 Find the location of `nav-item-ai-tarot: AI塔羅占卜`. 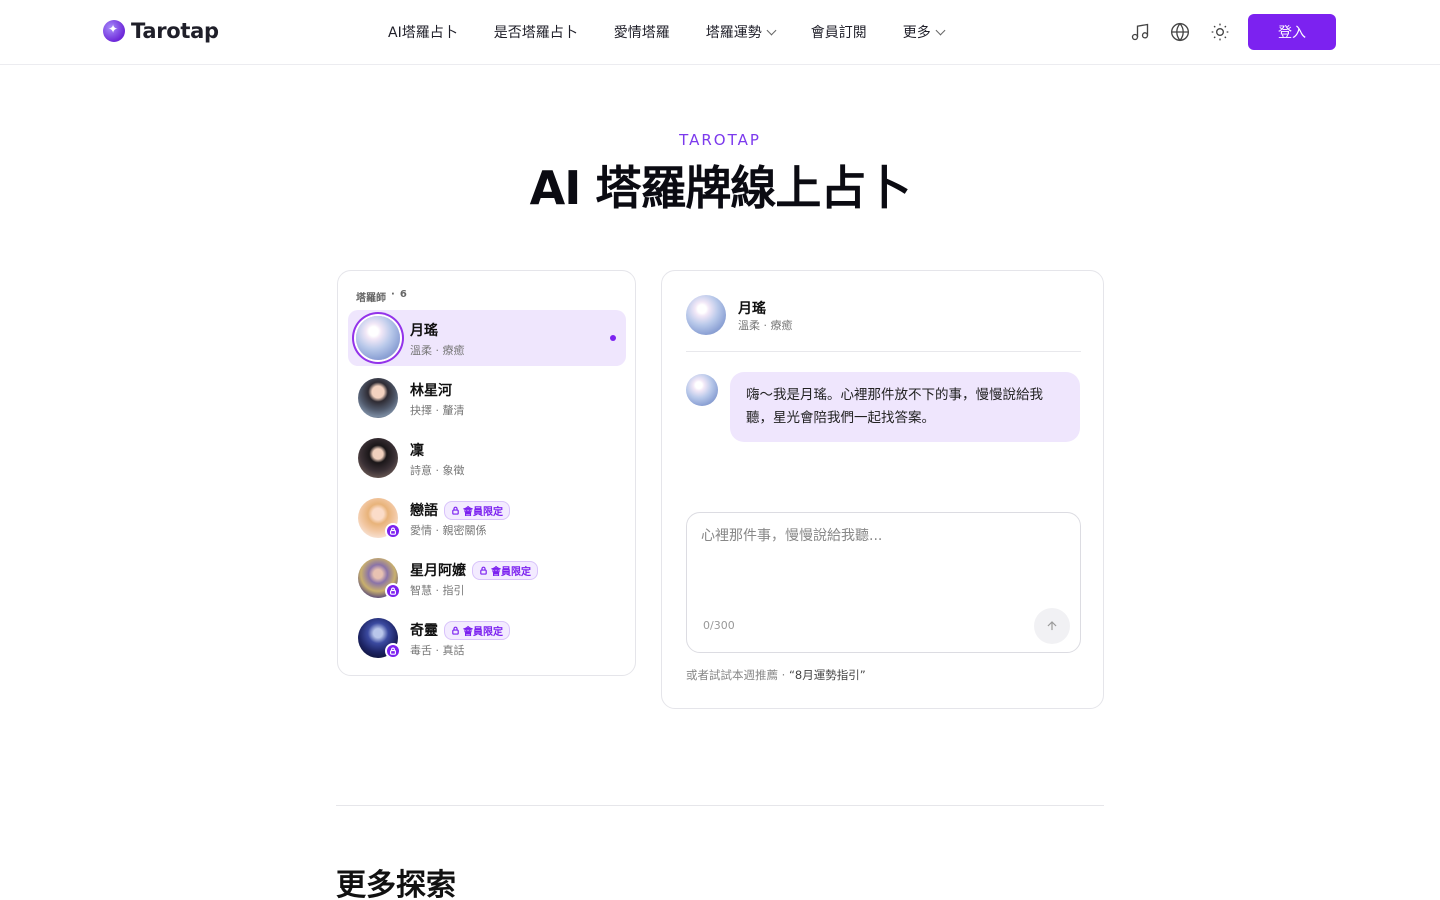

nav-item-ai-tarot: AI塔羅占卜 is located at coordinates (423, 32).